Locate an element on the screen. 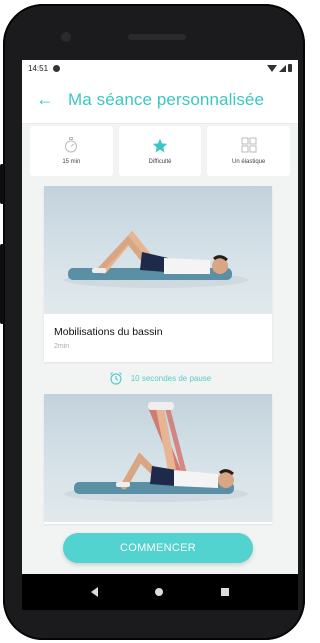 The image size is (320, 643). notification-icon is located at coordinates (57, 68).